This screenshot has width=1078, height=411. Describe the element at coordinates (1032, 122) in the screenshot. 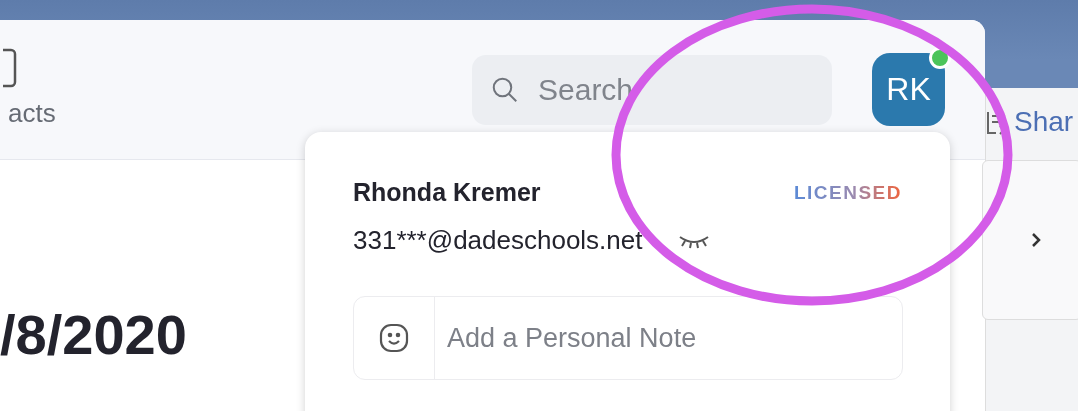

I see `share-button: Shar` at that location.